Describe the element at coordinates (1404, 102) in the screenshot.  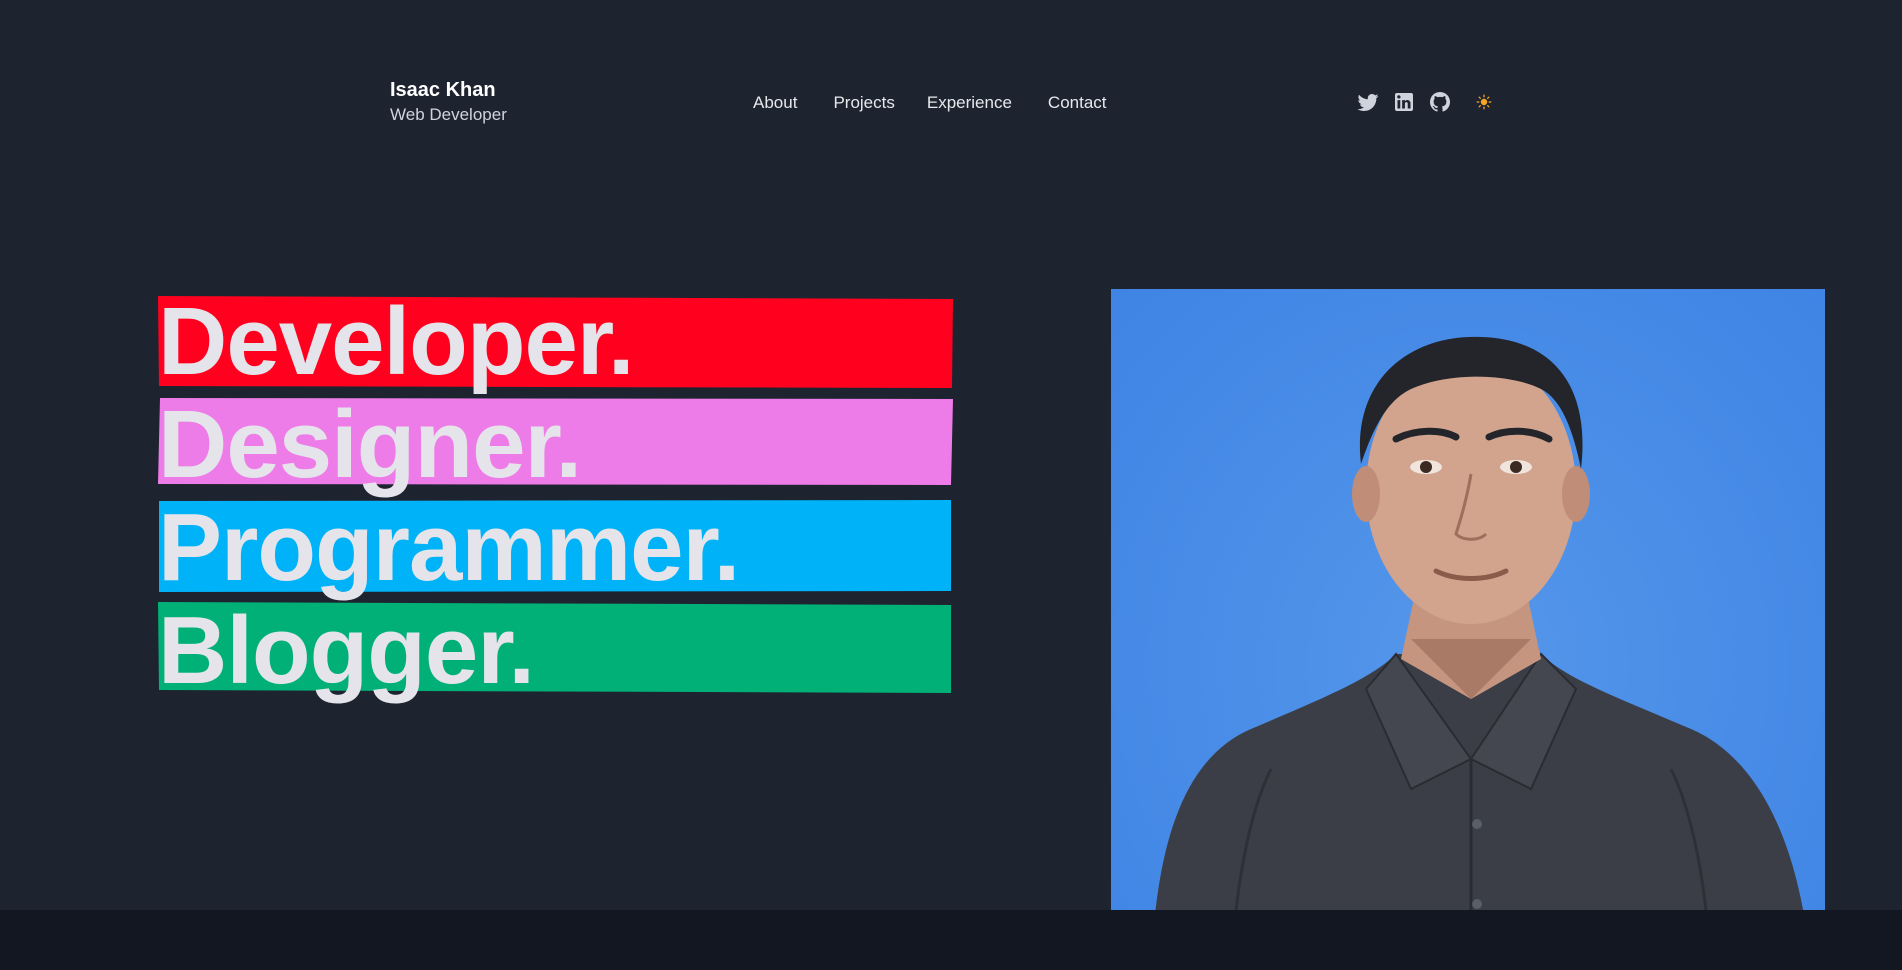
I see `linkedin-icon` at that location.